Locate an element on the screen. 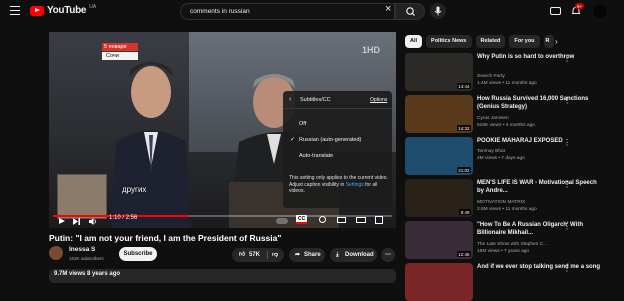 This screenshot has width=624, height=301. autoplay-toggle is located at coordinates (282, 221).